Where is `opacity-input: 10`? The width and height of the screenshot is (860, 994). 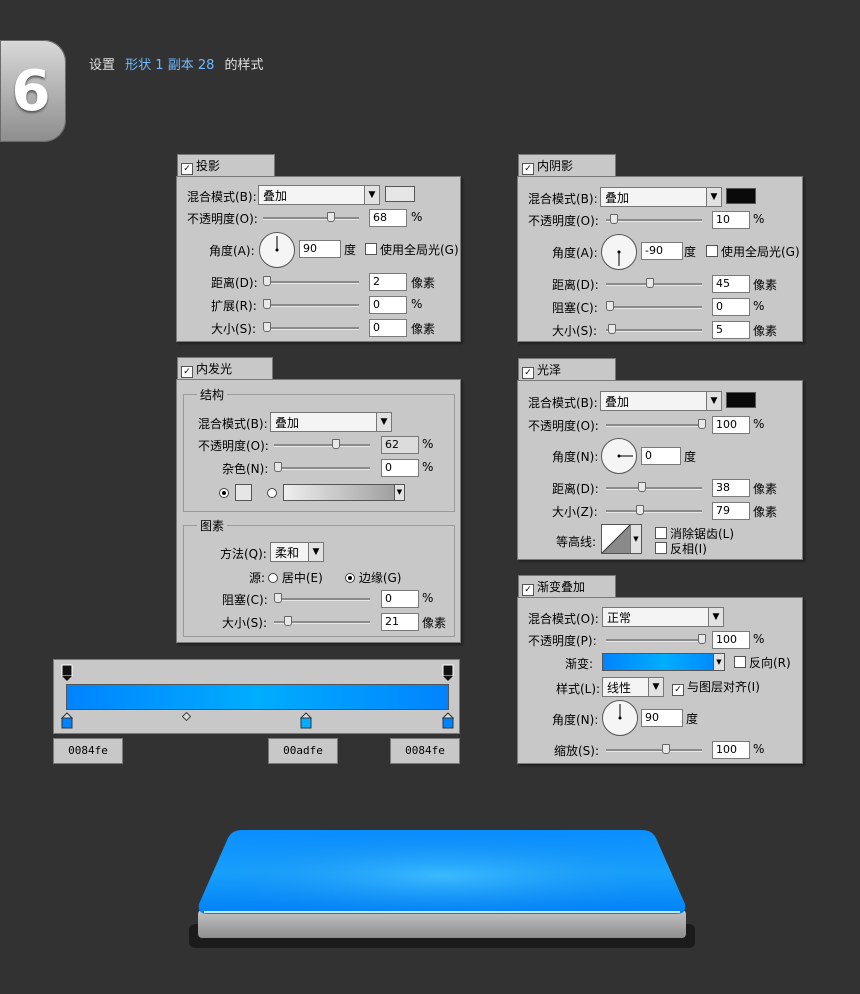
opacity-input: 10 is located at coordinates (731, 220).